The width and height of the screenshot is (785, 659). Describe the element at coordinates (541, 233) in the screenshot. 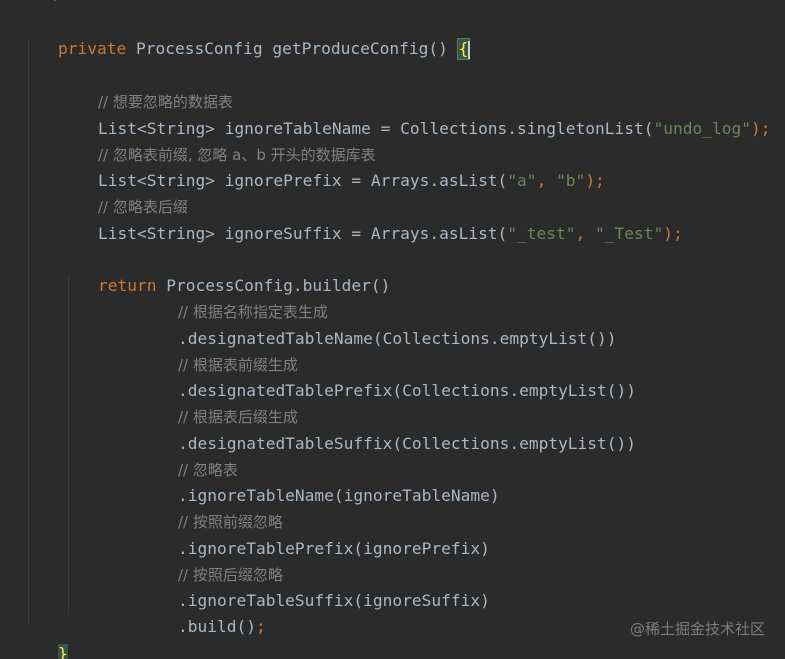

I see `string-literal: "_test"` at that location.